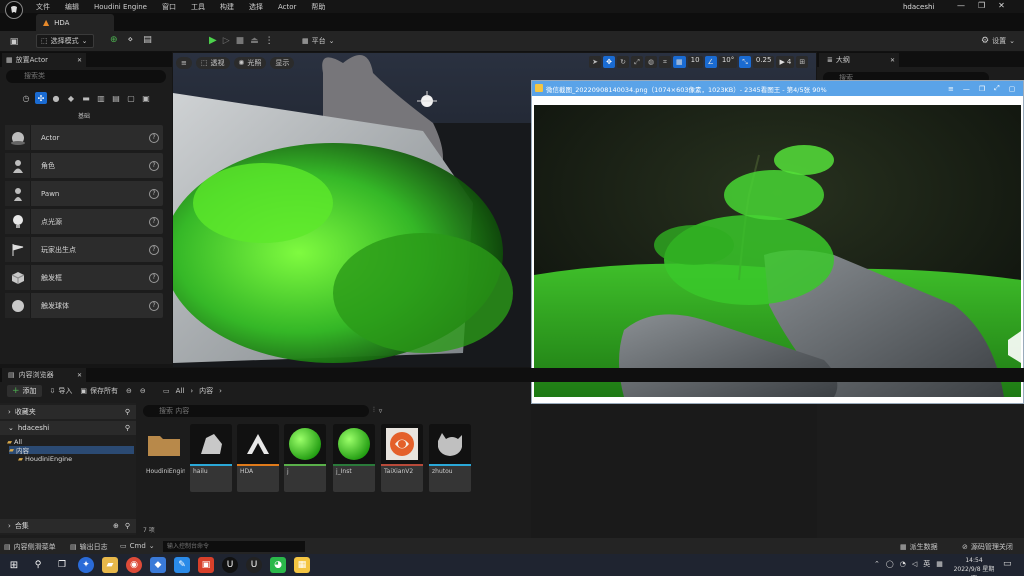 The image size is (1024, 576). I want to click on ime-indicator: 英, so click(926, 564).